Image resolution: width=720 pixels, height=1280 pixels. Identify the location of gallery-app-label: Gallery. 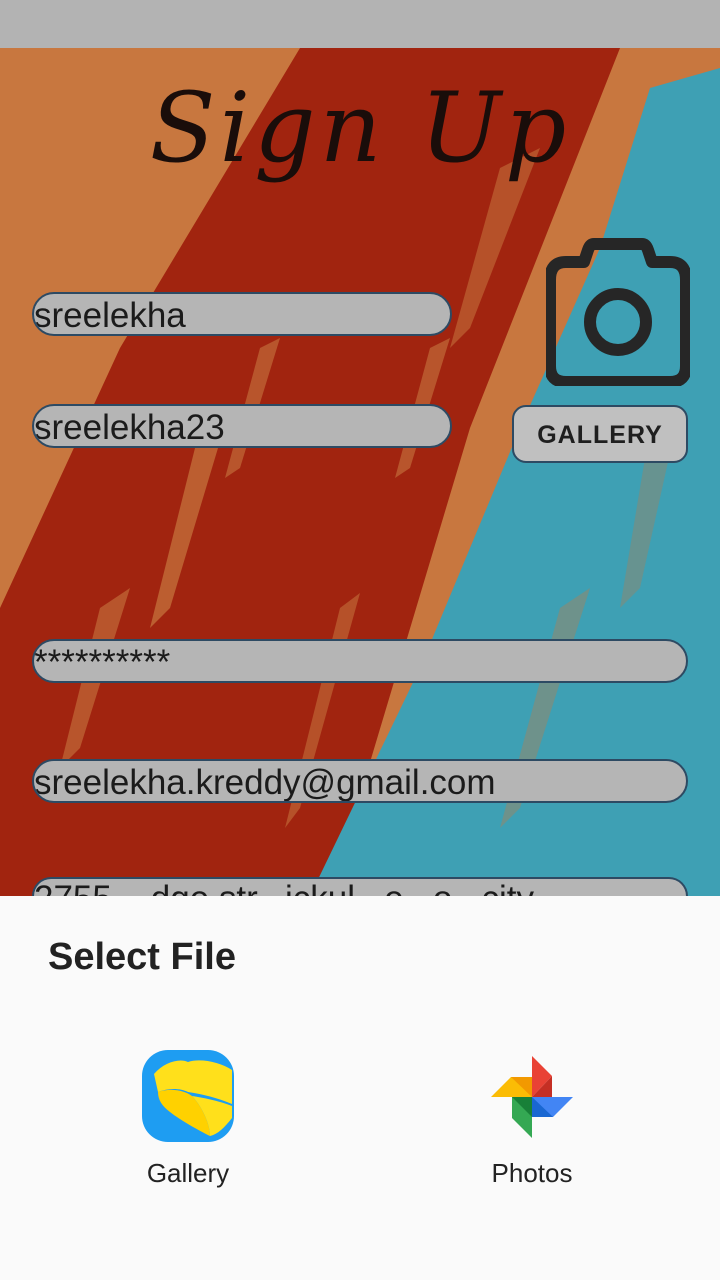
(188, 1173).